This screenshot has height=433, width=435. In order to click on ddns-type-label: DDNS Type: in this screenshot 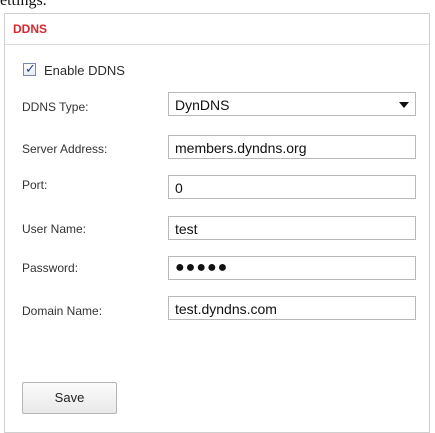, I will do `click(55, 107)`.